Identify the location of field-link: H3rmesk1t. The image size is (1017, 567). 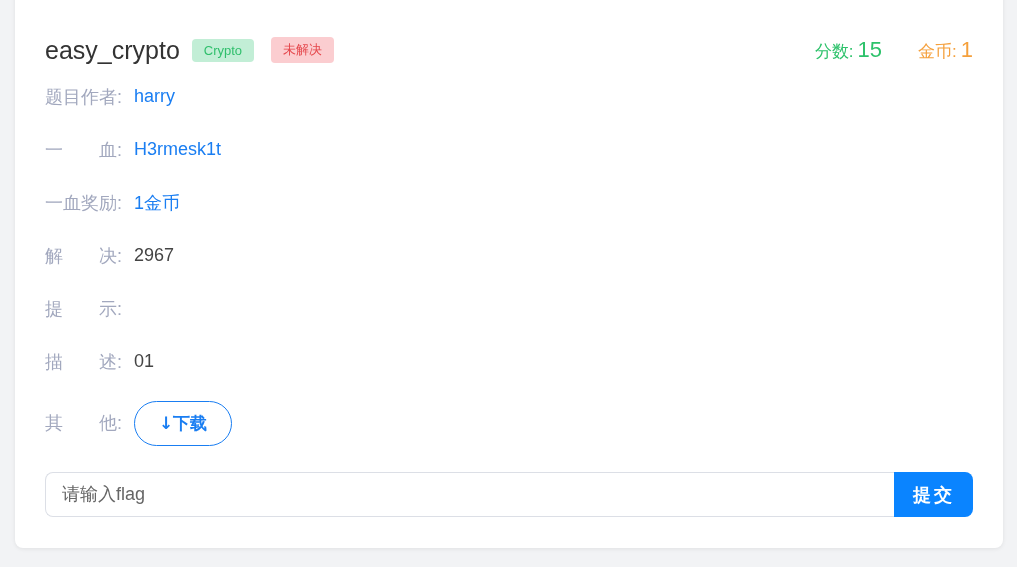
(178, 149).